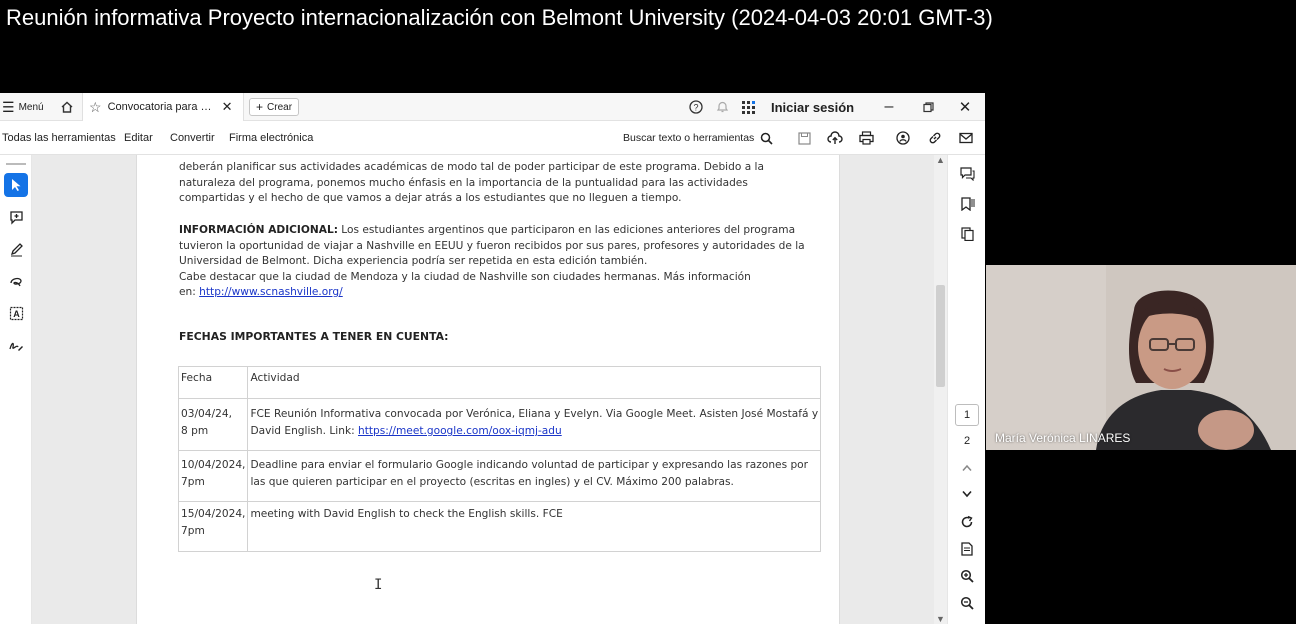 The width and height of the screenshot is (1296, 624). What do you see at coordinates (889, 107) in the screenshot?
I see `minimize-icon: –` at bounding box center [889, 107].